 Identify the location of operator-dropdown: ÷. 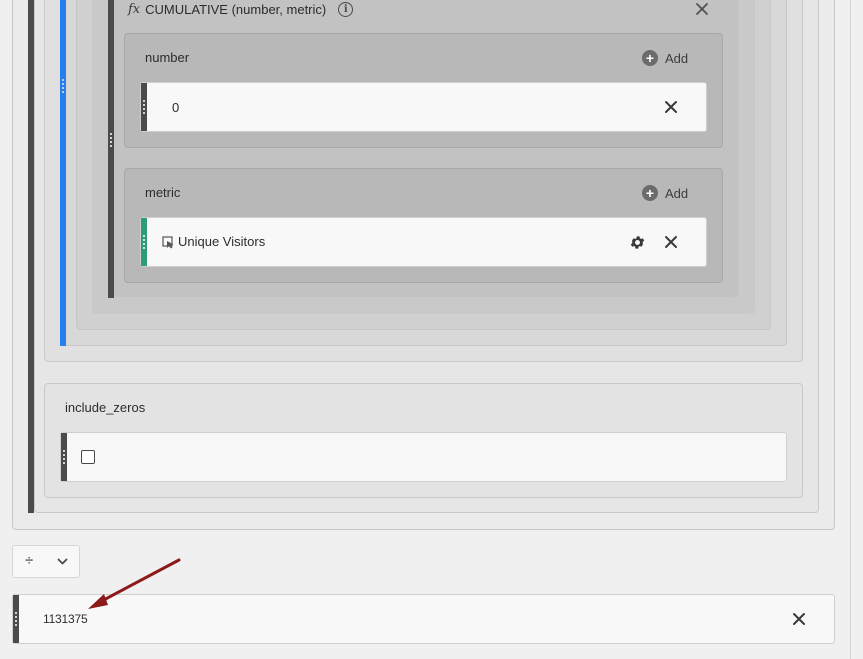
(46, 561).